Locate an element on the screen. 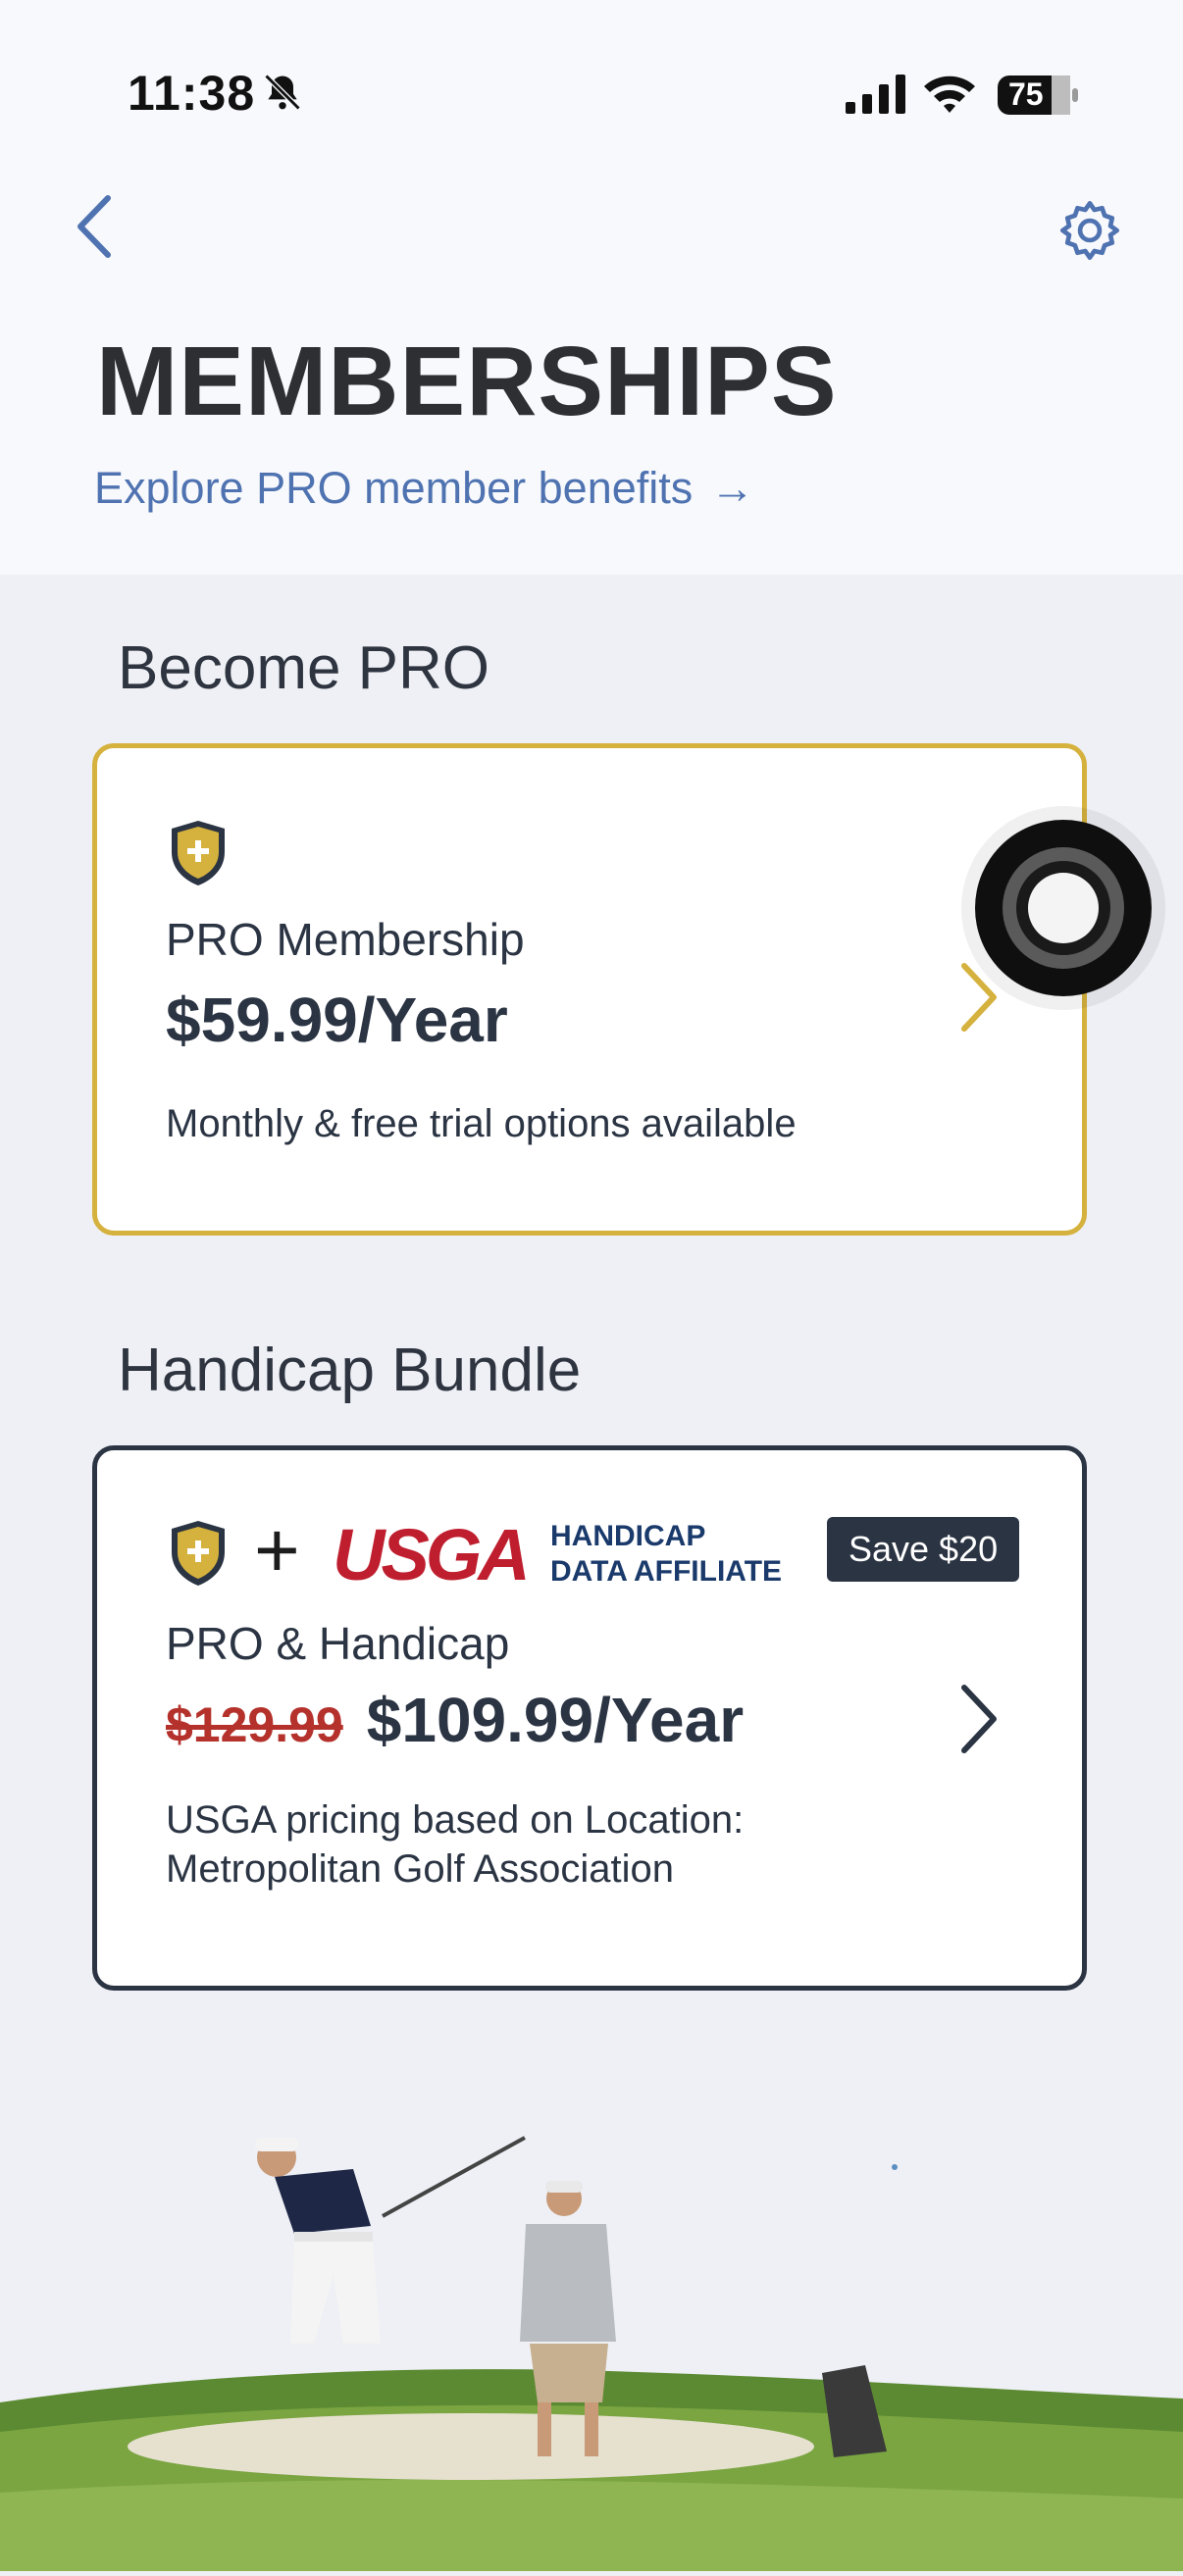 This screenshot has width=1183, height=2576. affiliate-line-1: HANDICAP is located at coordinates (628, 1536).